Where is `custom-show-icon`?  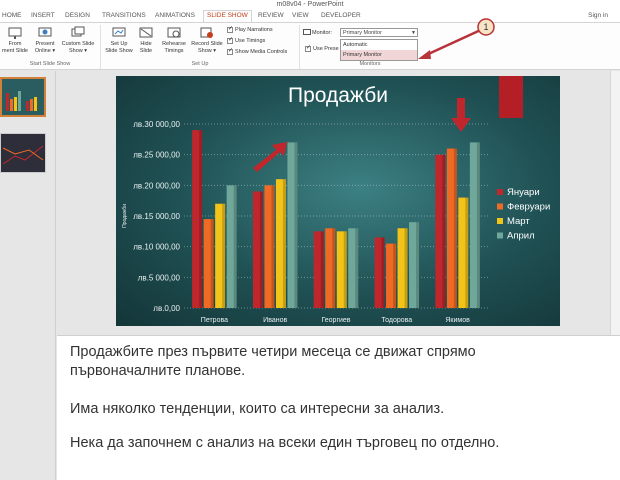 custom-show-icon is located at coordinates (78, 31).